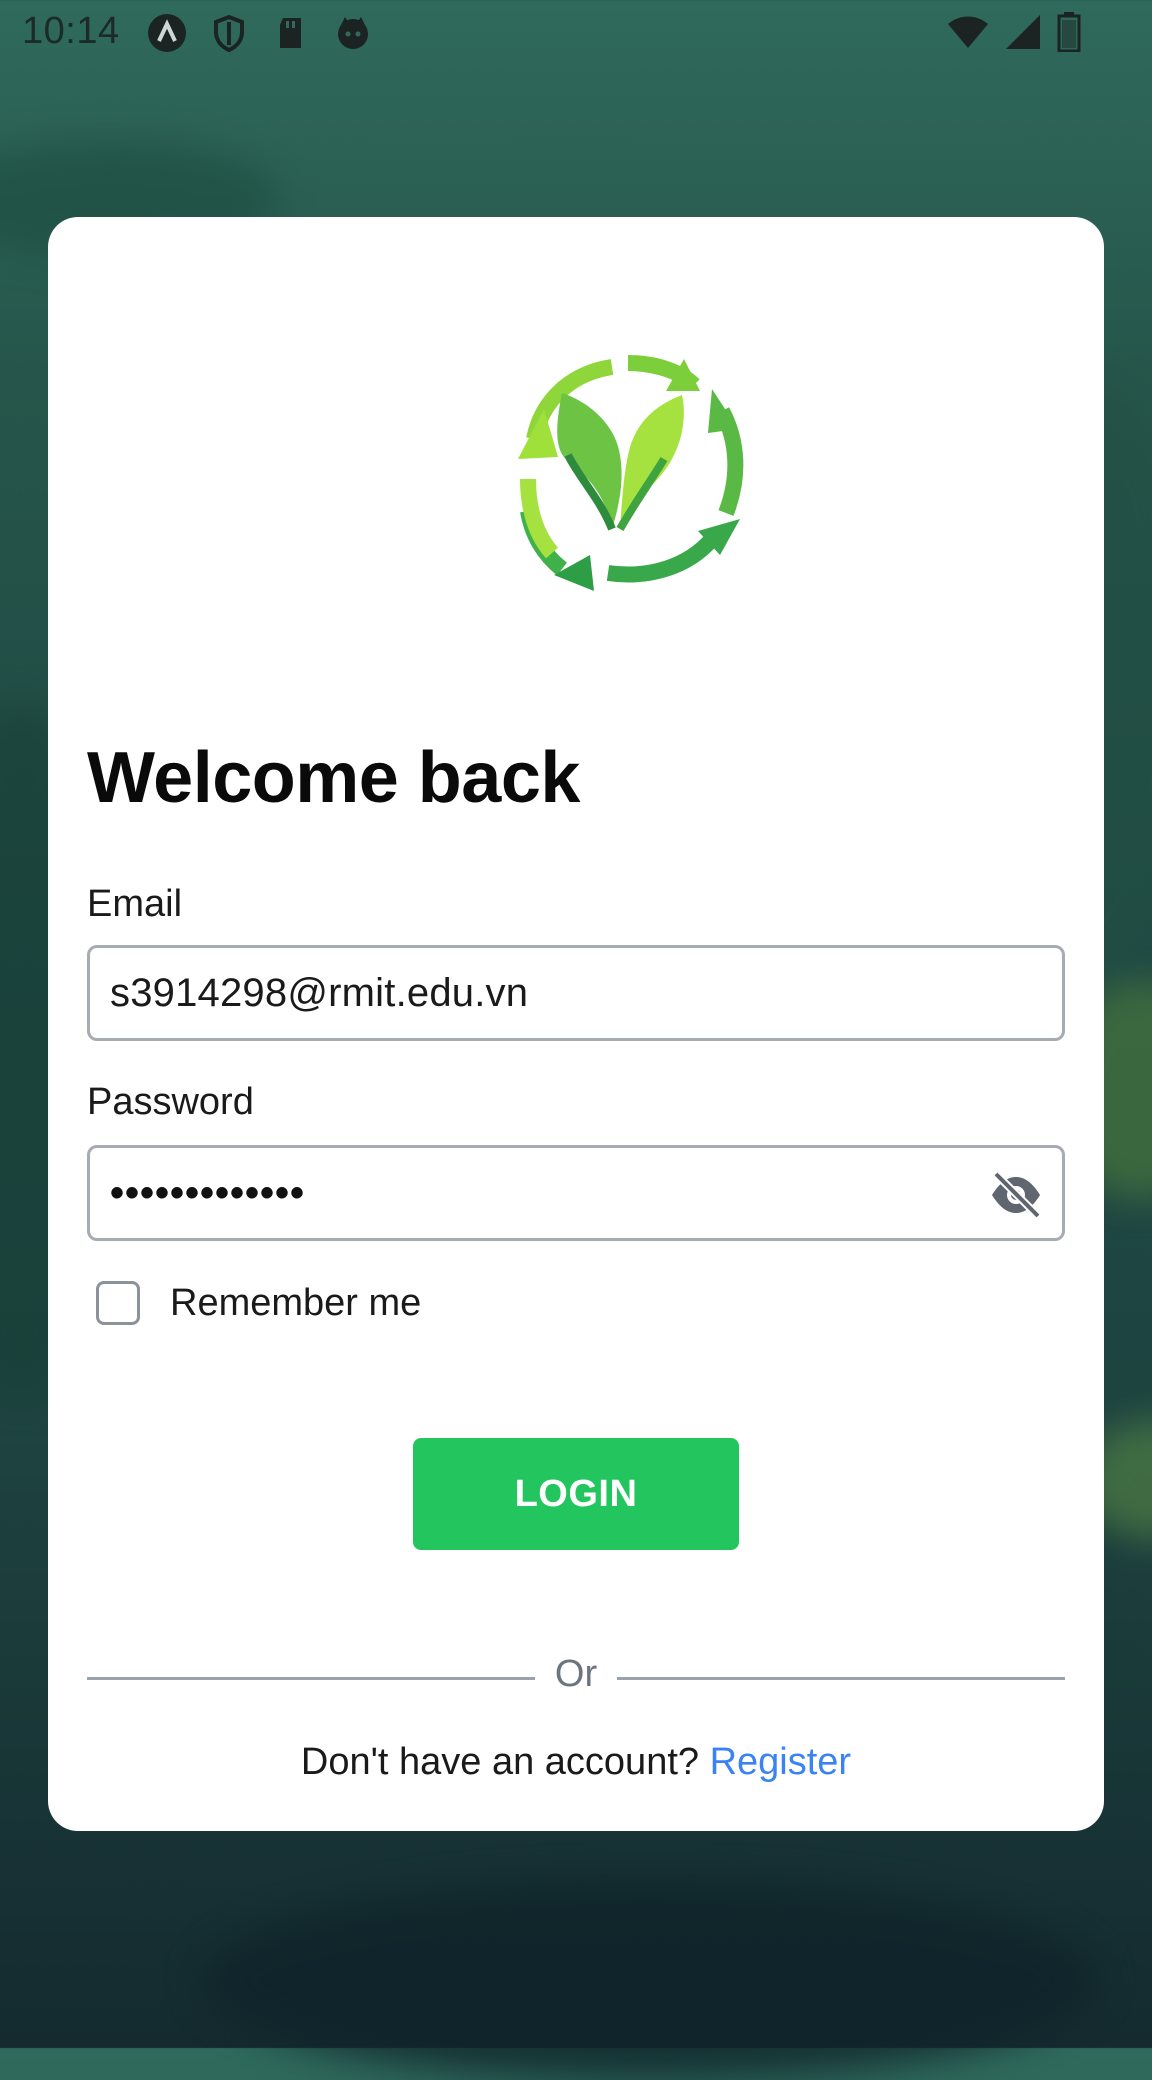  Describe the element at coordinates (170, 1102) in the screenshot. I see `password-label: Password` at that location.